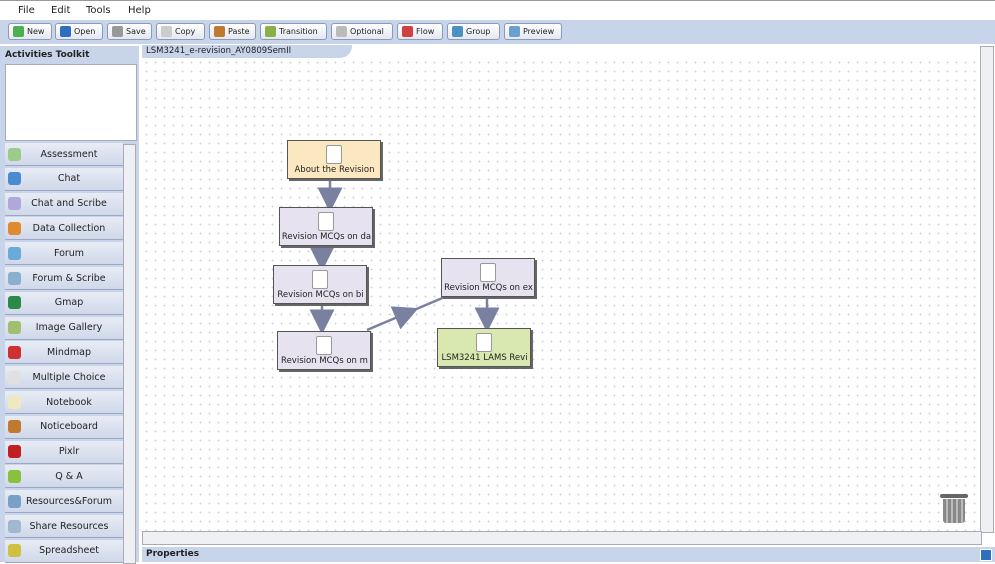 This screenshot has width=995, height=564. Describe the element at coordinates (166, 31) in the screenshot. I see `copy-icon` at that location.